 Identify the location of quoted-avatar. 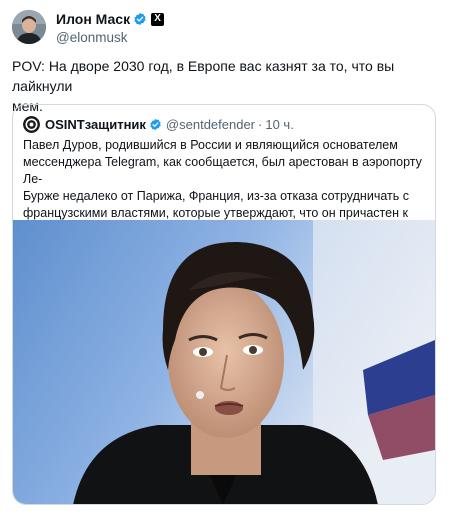
(31, 124).